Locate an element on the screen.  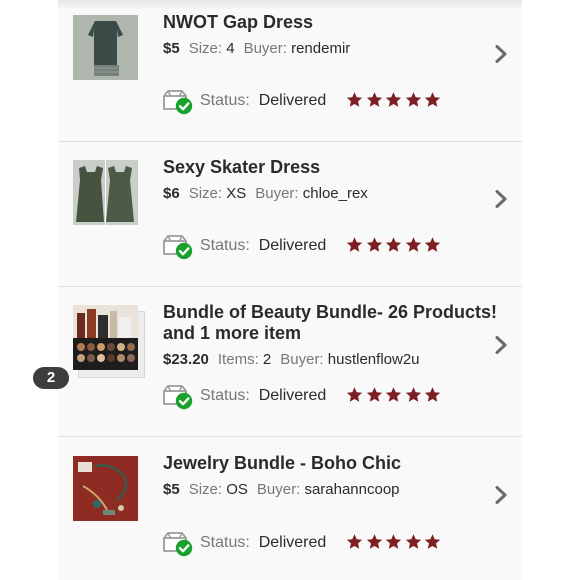
item-title: Sexy Skater Dress is located at coordinates (241, 167).